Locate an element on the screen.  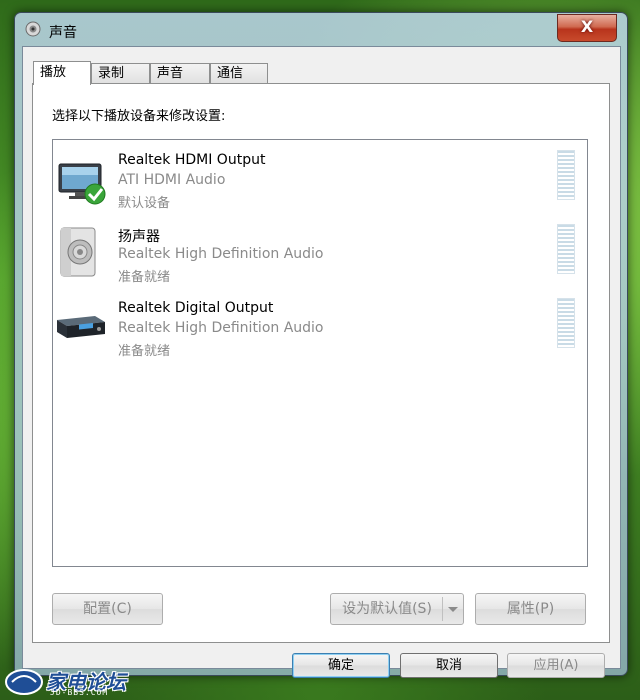
configure-button: 配置(C) is located at coordinates (107, 609).